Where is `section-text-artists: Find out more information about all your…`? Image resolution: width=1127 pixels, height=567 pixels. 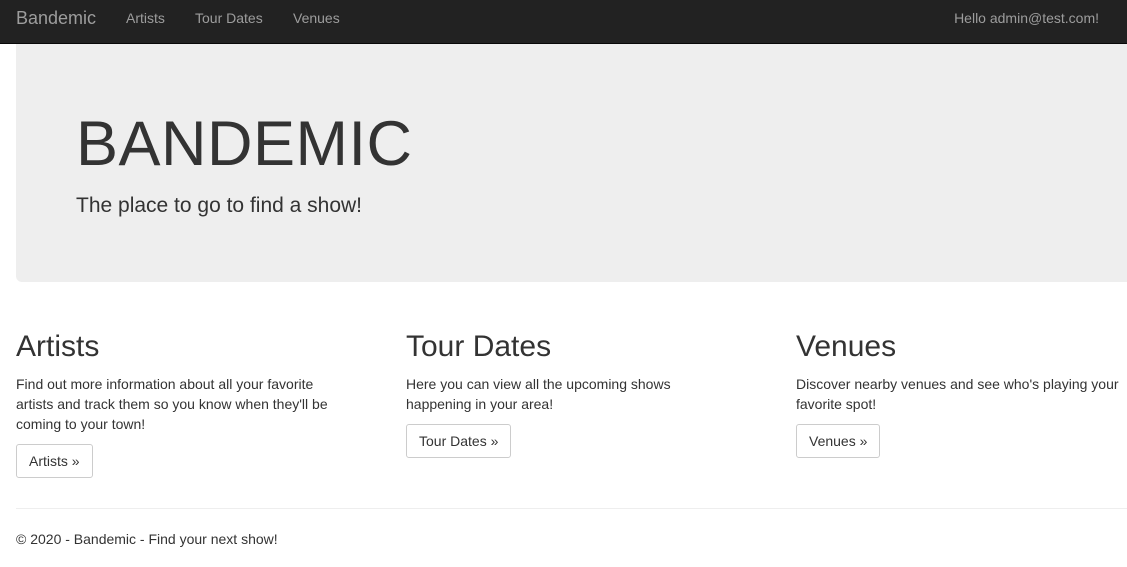 section-text-artists: Find out more information about all your… is located at coordinates (172, 404).